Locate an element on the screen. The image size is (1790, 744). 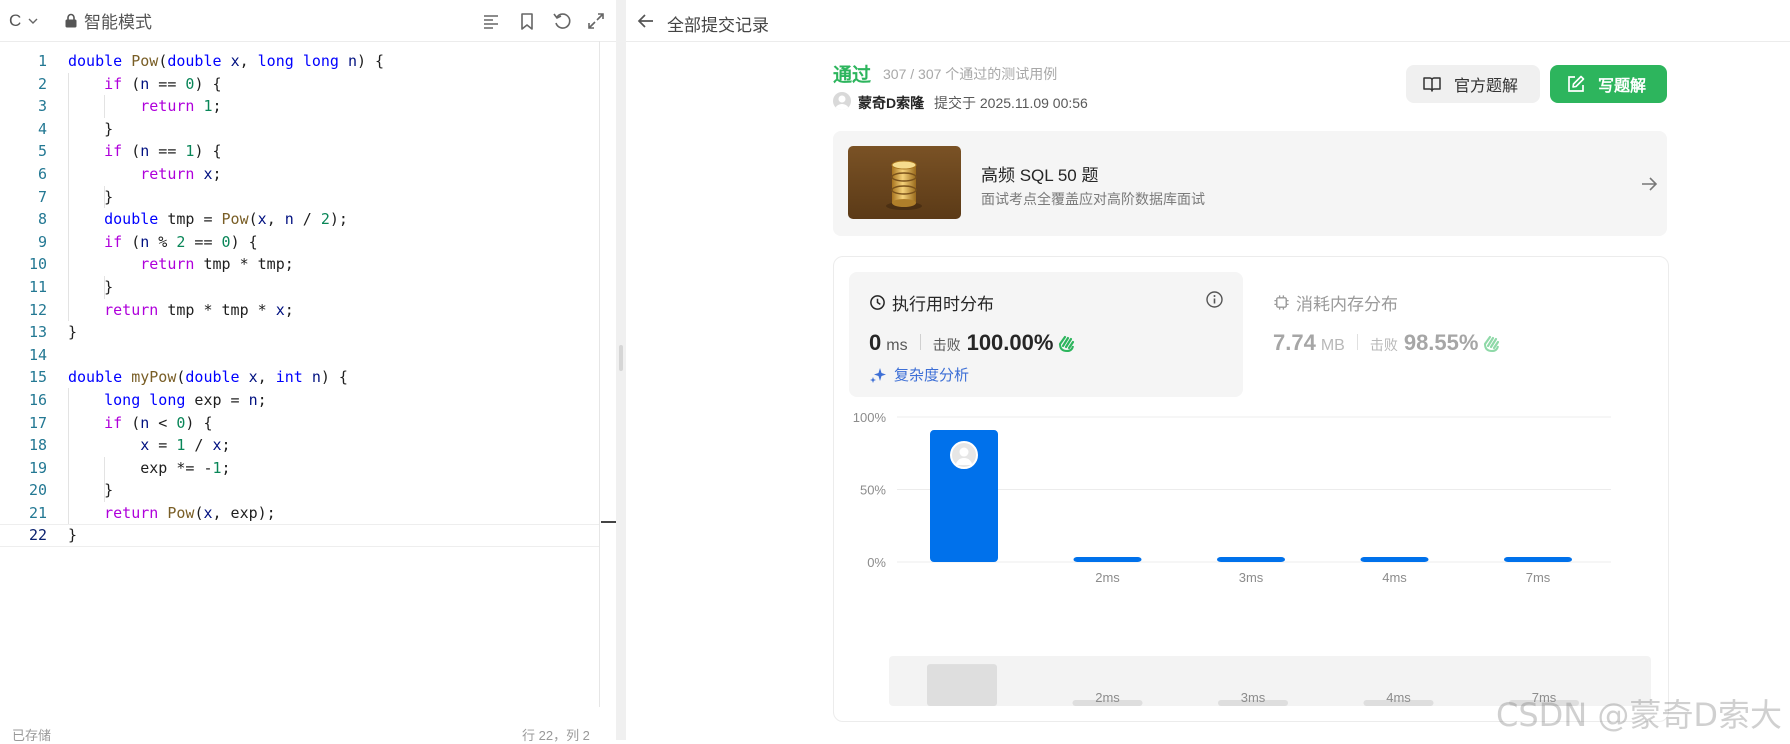
memory-beats: 98.55% is located at coordinates (1441, 342).